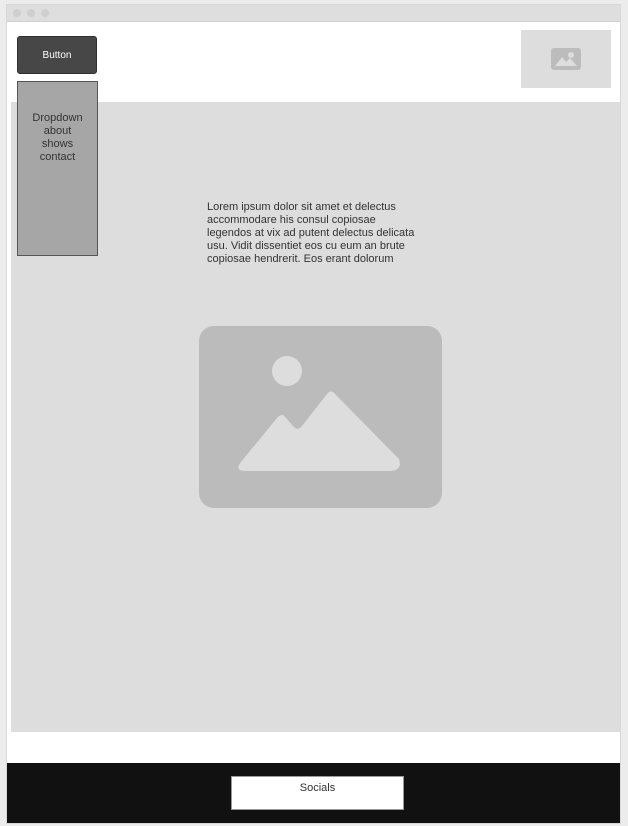 Image resolution: width=628 pixels, height=826 pixels. I want to click on socials-box: Socials, so click(317, 793).